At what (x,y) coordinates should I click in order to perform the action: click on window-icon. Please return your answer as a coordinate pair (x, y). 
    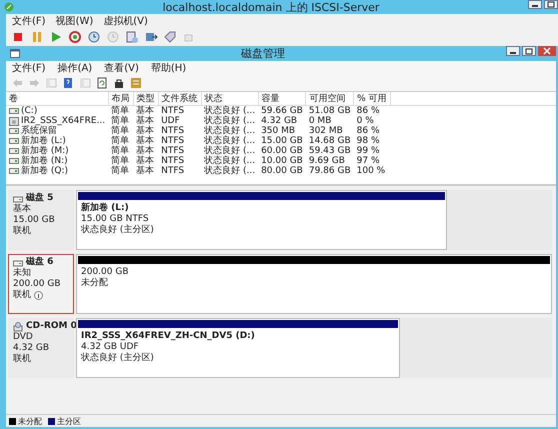
    Looking at the image, I should click on (15, 53).